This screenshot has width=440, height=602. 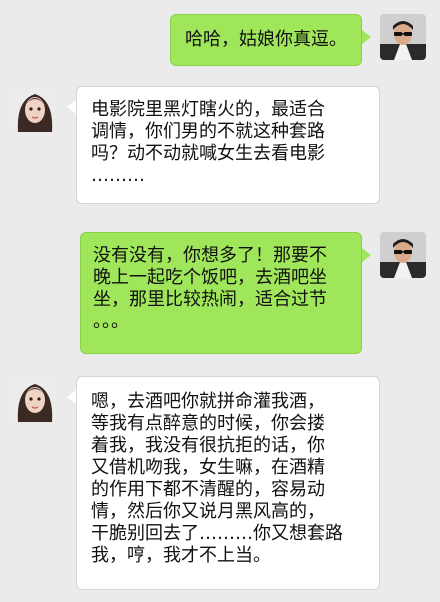 I want to click on sent-message-bubble: 哈哈，姑娘你真逗。, so click(x=266, y=40).